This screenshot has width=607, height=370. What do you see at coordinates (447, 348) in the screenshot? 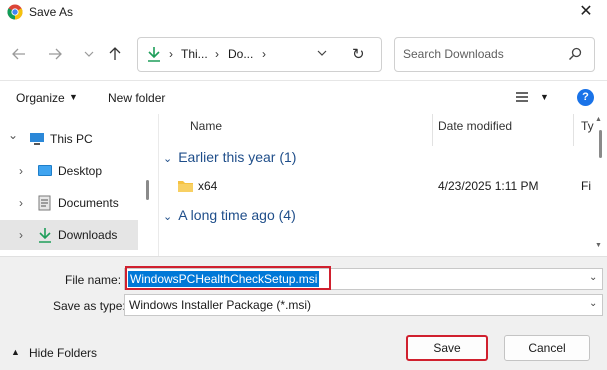
I see `save-button: Save` at bounding box center [447, 348].